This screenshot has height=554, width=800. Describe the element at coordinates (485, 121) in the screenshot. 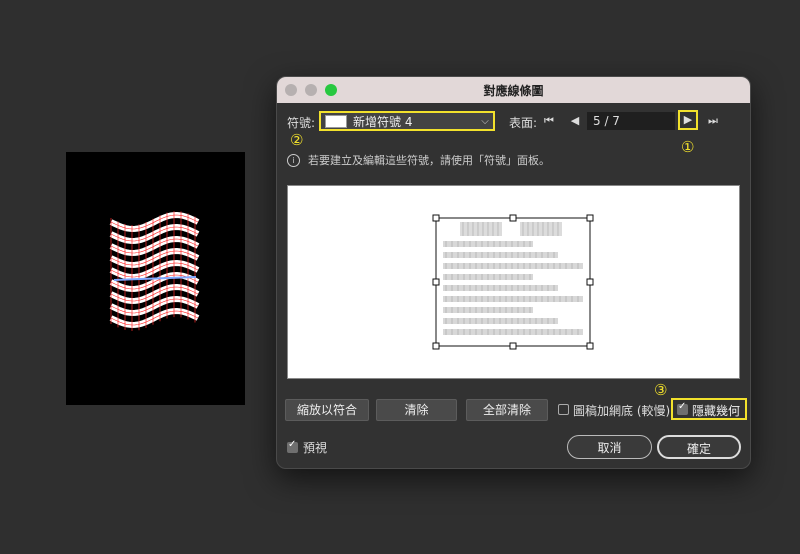

I see `chevron-down-icon: ⌵` at that location.